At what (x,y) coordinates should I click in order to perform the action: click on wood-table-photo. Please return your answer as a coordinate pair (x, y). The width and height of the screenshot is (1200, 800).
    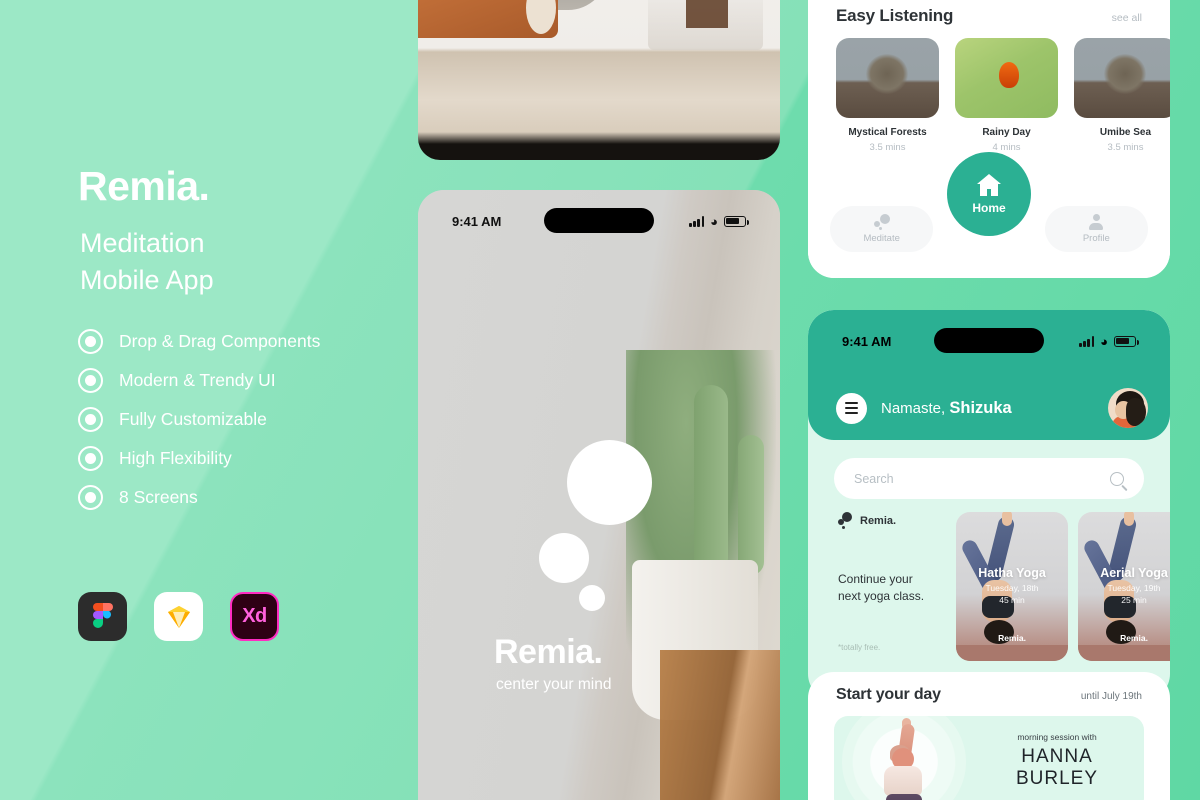
    Looking at the image, I should click on (599, 80).